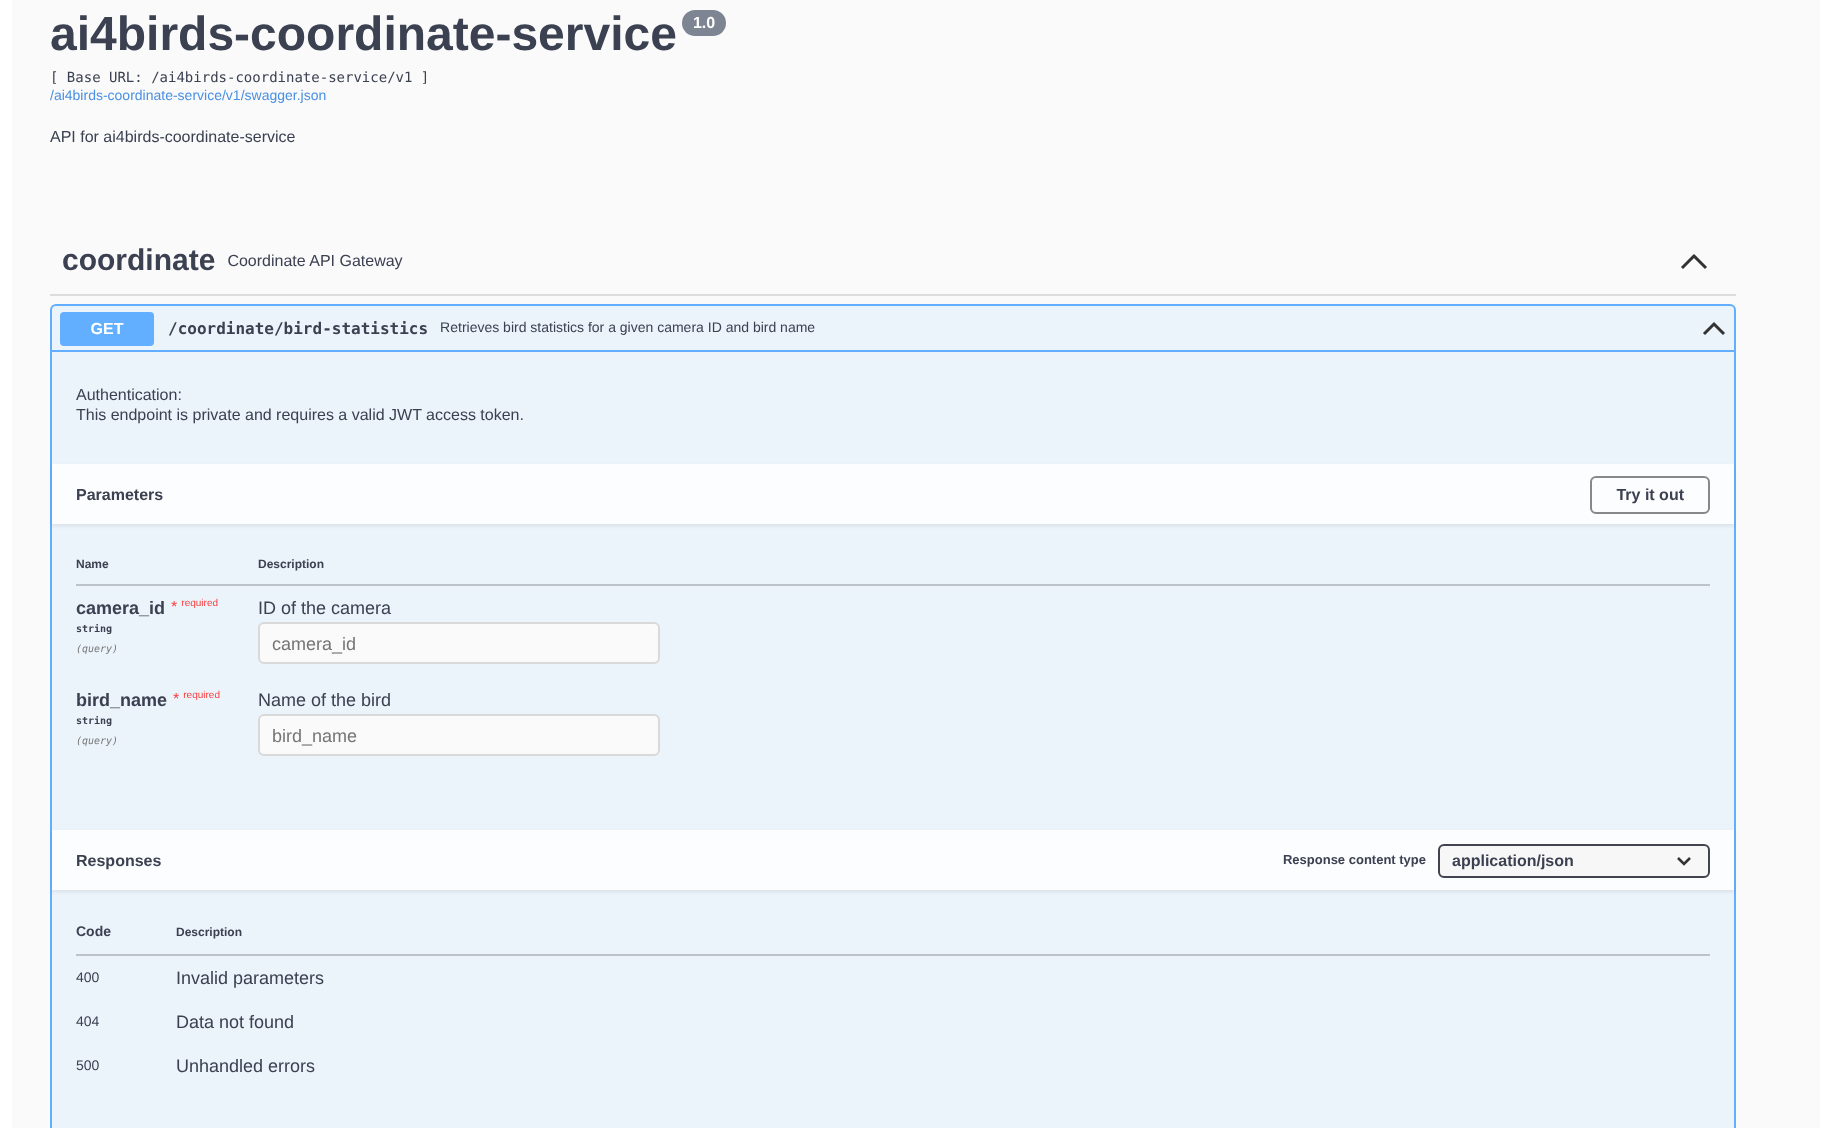  What do you see at coordinates (250, 978) in the screenshot?
I see `response-description: Invalid parameters` at bounding box center [250, 978].